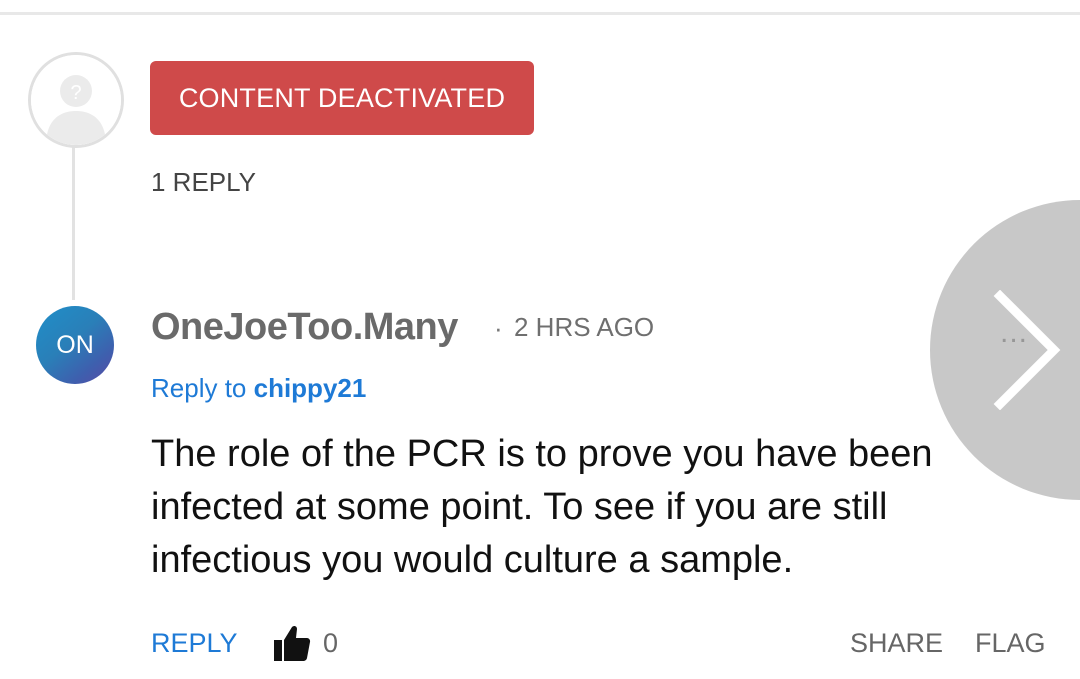  What do you see at coordinates (342, 98) in the screenshot?
I see `content-deactivated-badge: CONTENT DEACTIVATED` at bounding box center [342, 98].